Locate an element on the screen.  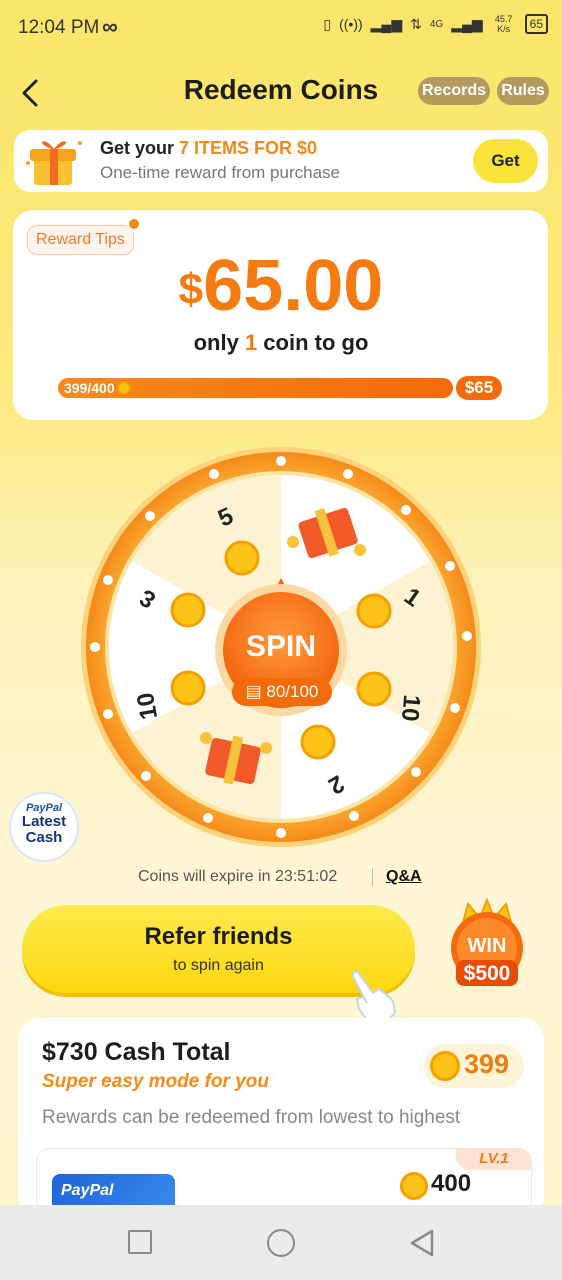
spin-button: SPIN is located at coordinates (281, 647).